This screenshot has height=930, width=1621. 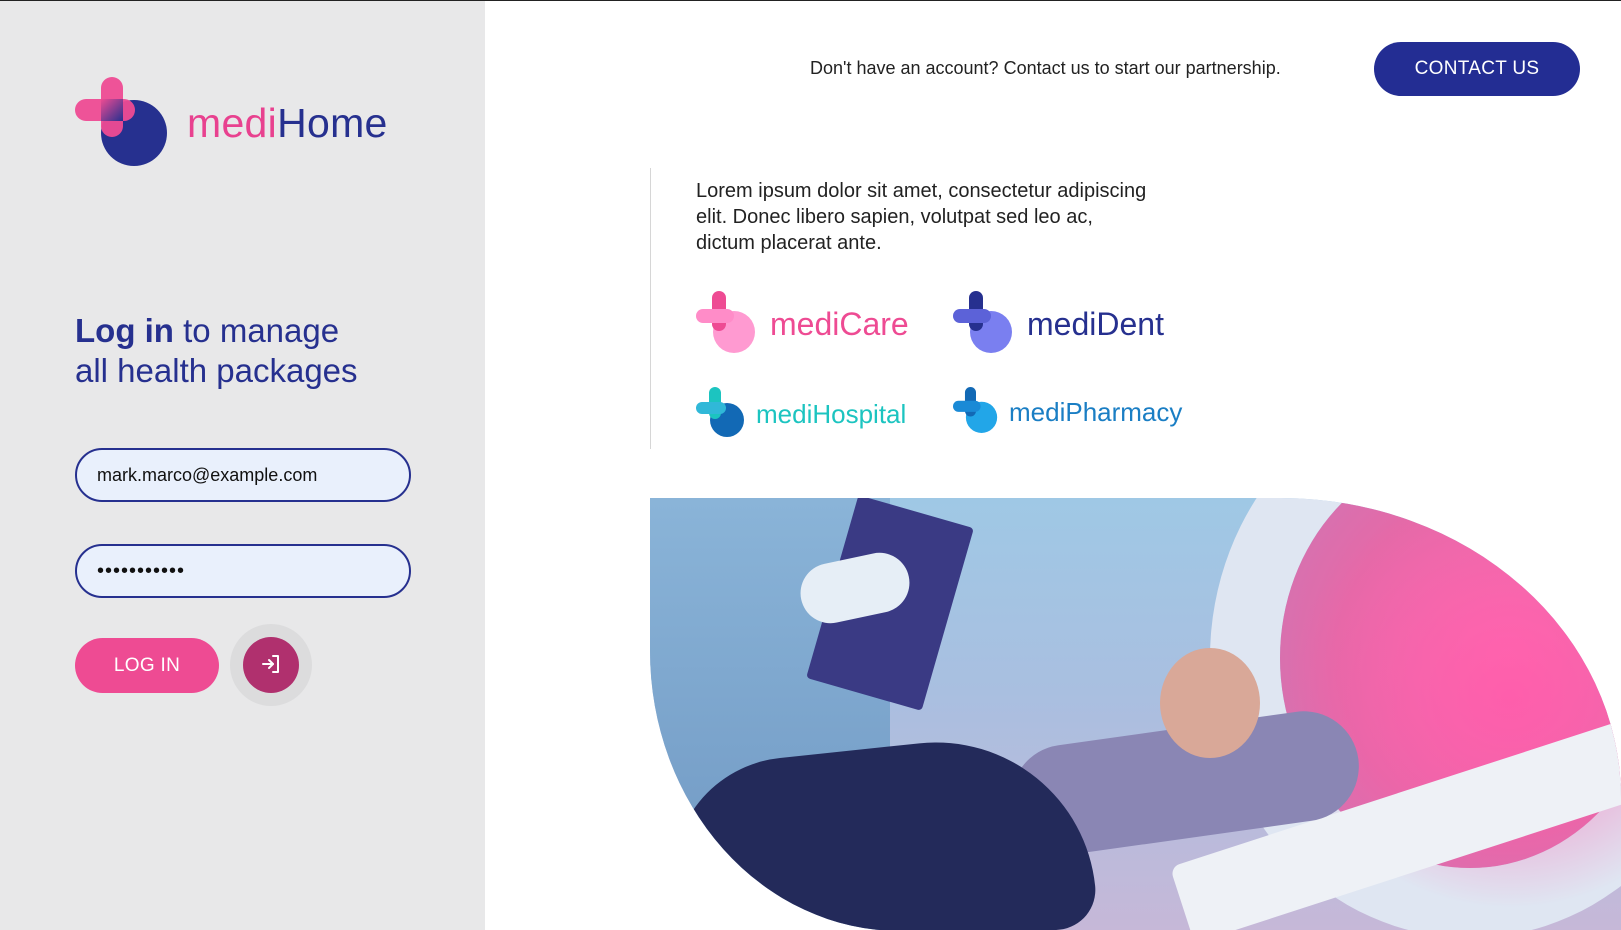 I want to click on brand-medipharmacy: mediPharmacy, so click(x=1067, y=412).